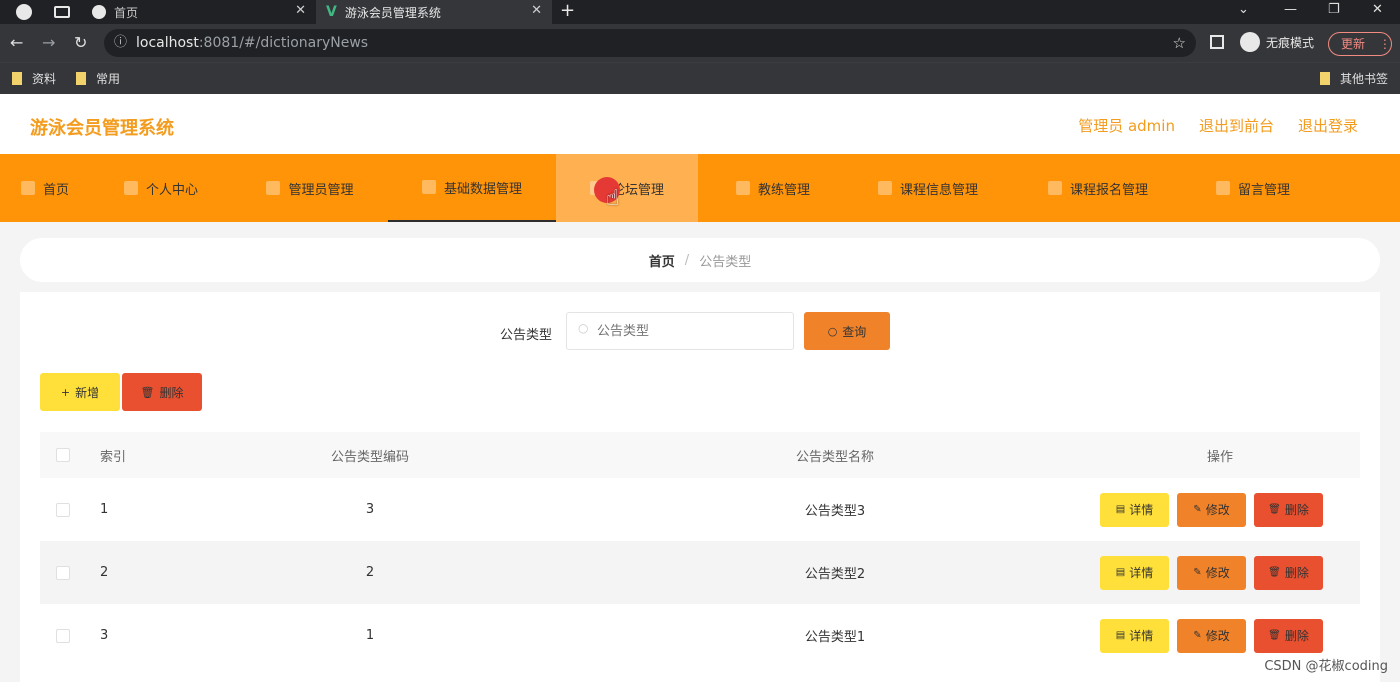 The image size is (1400, 682). I want to click on trash-icon: 🗑, so click(147, 392).